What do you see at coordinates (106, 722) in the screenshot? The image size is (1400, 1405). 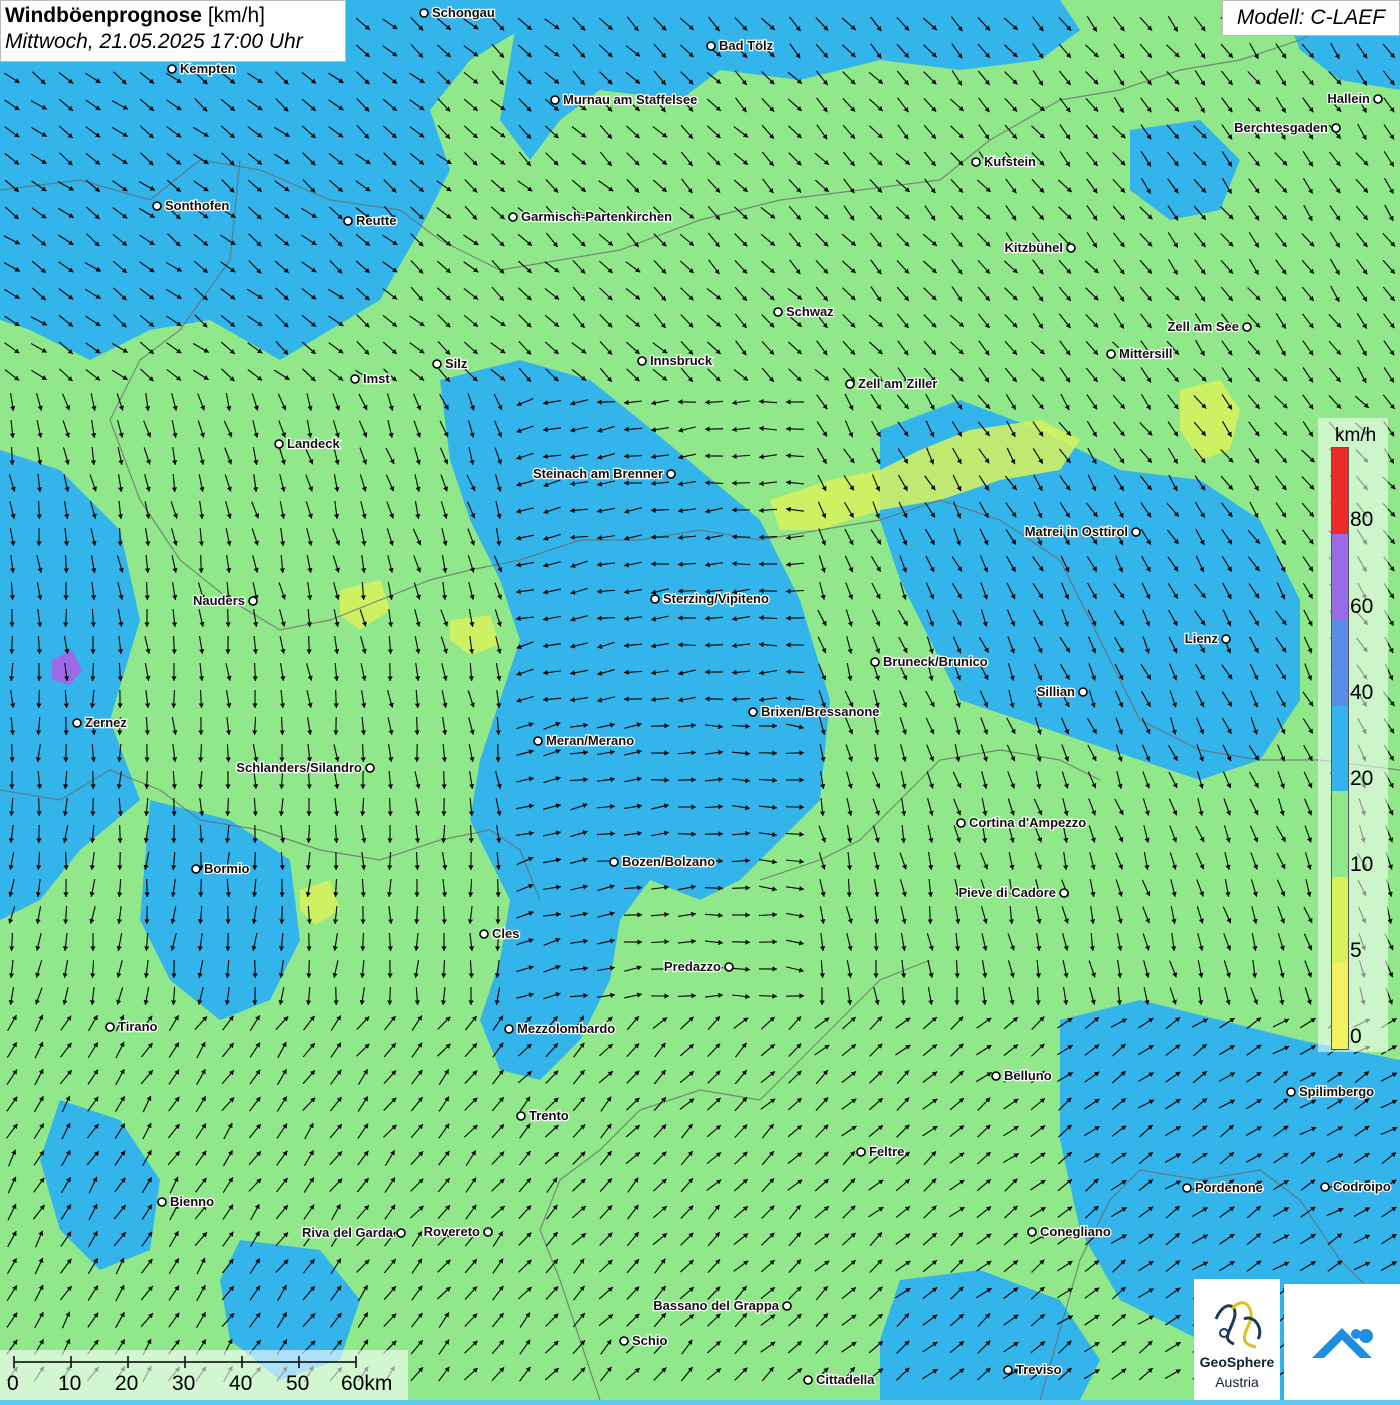 I see `place-label: Zernez` at bounding box center [106, 722].